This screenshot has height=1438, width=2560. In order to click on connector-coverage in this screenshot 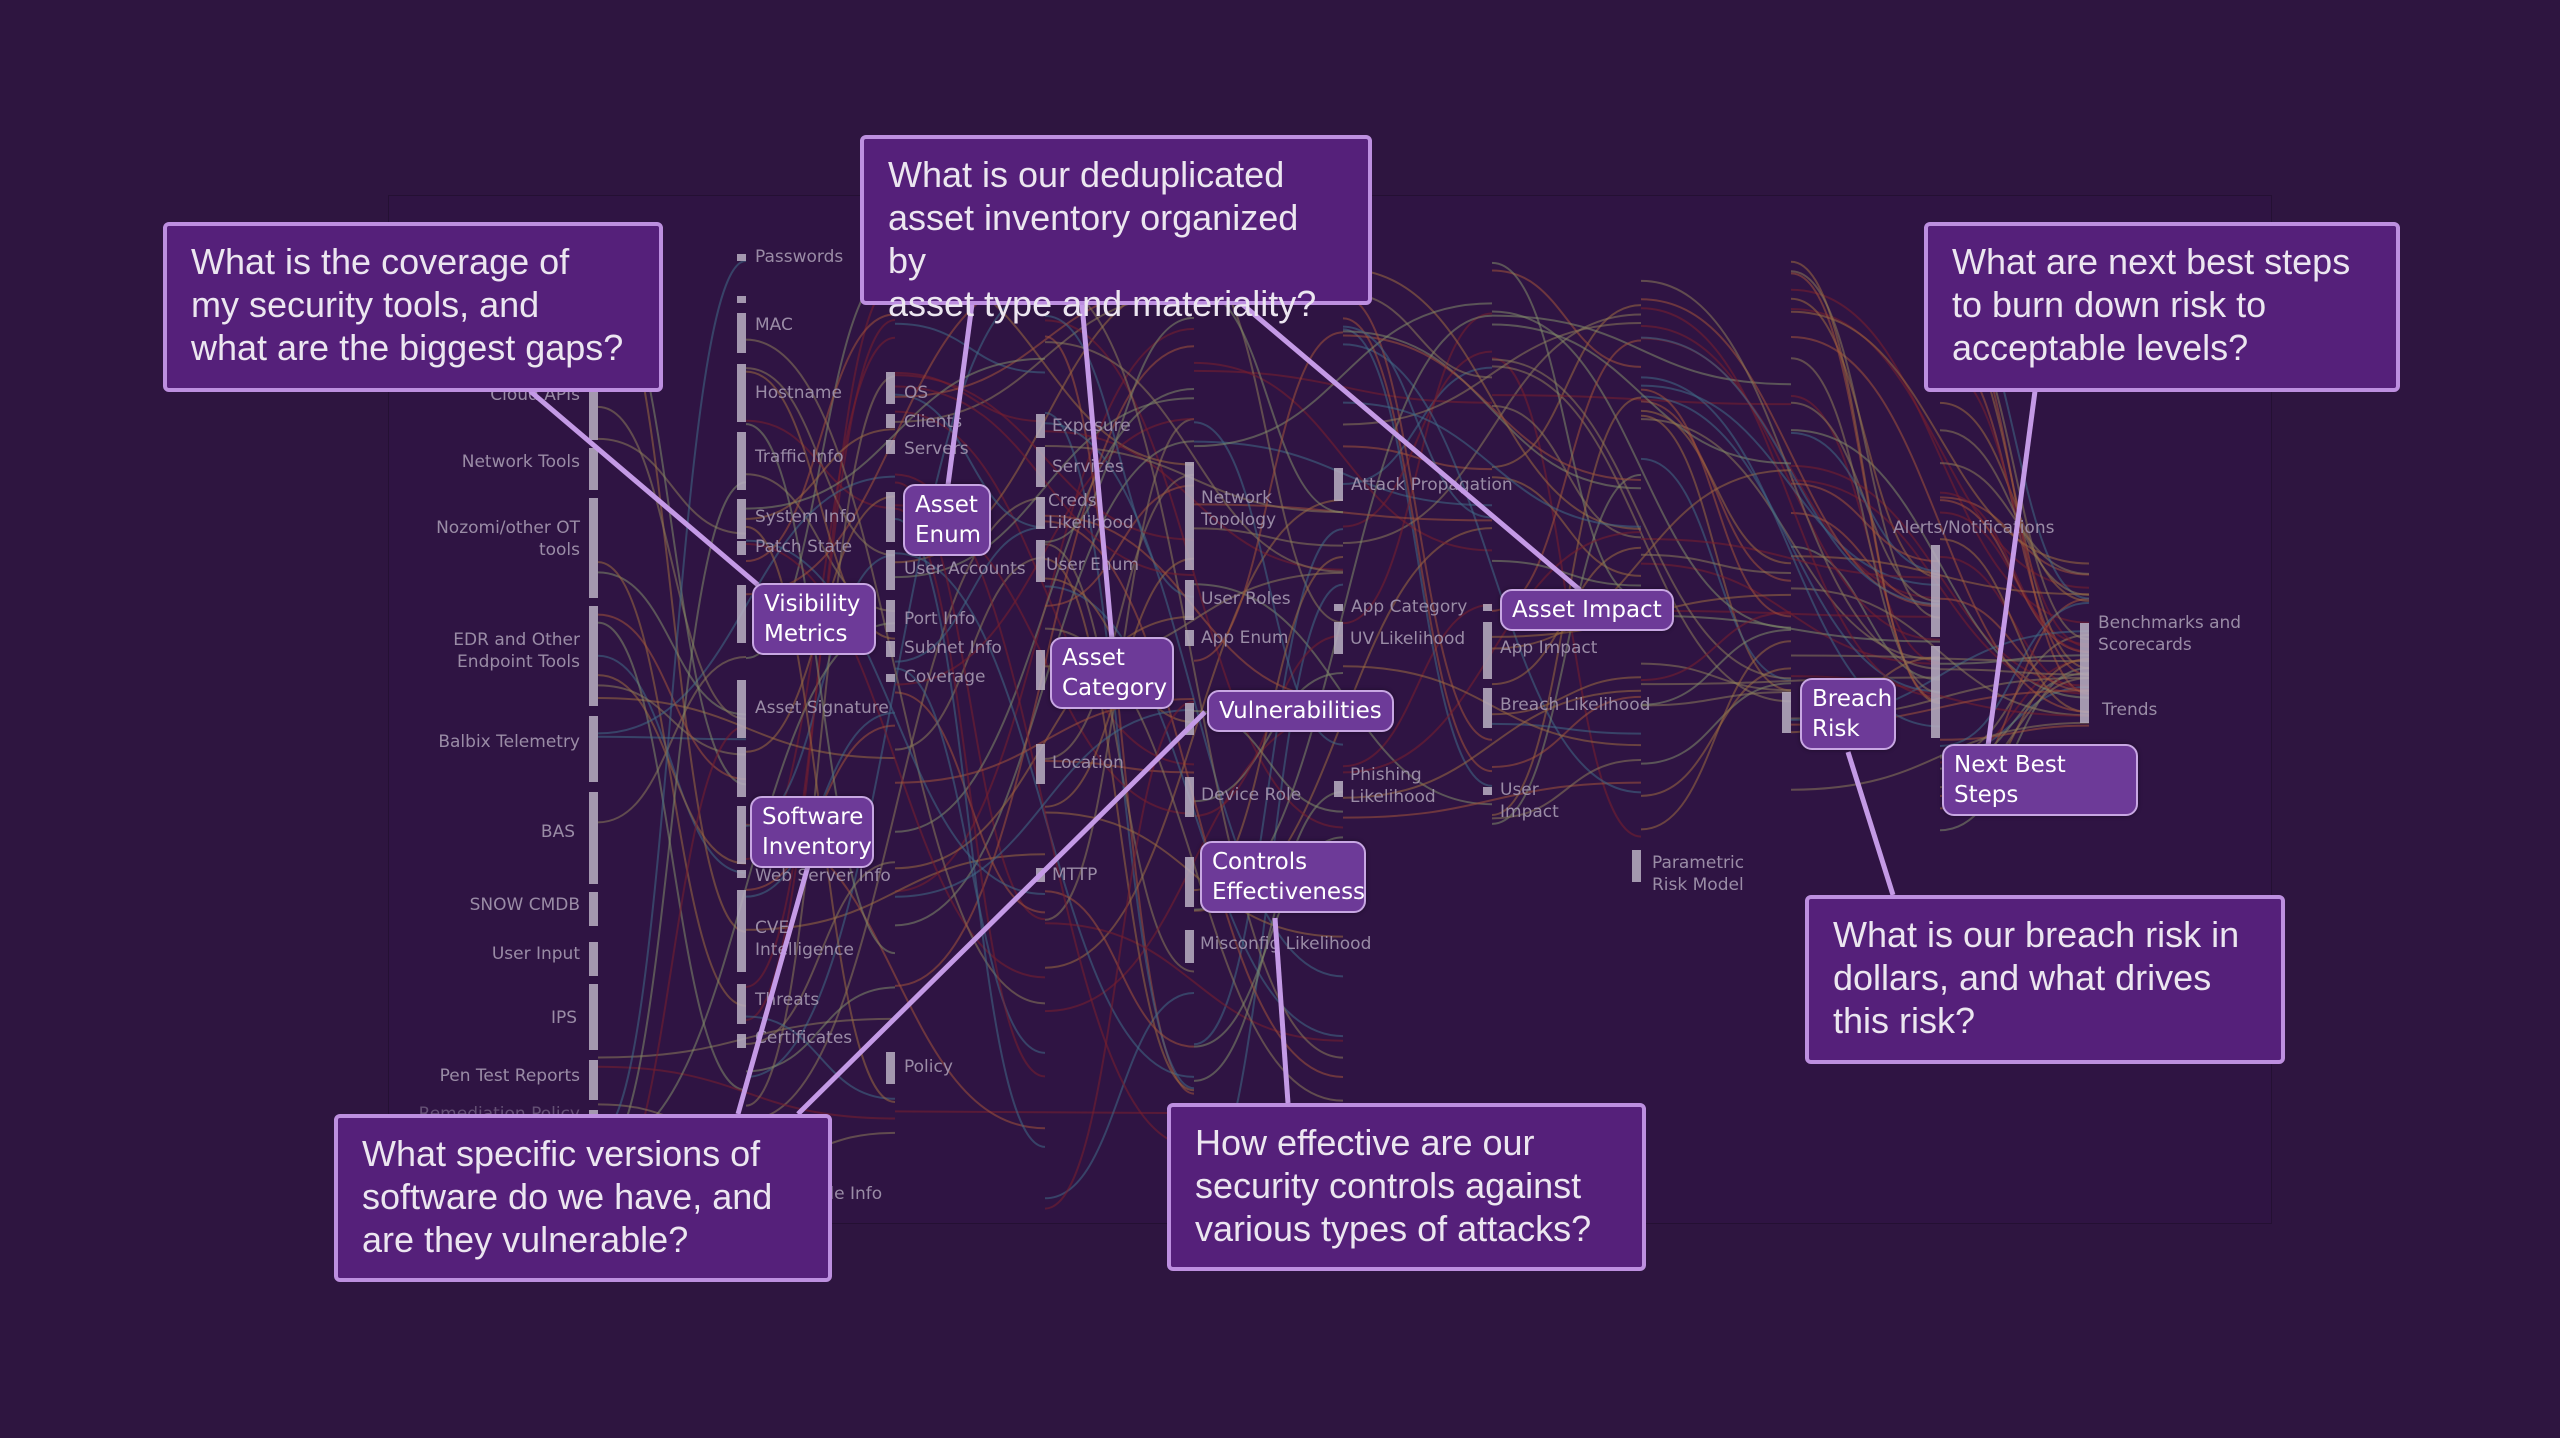, I will do `click(644, 488)`.